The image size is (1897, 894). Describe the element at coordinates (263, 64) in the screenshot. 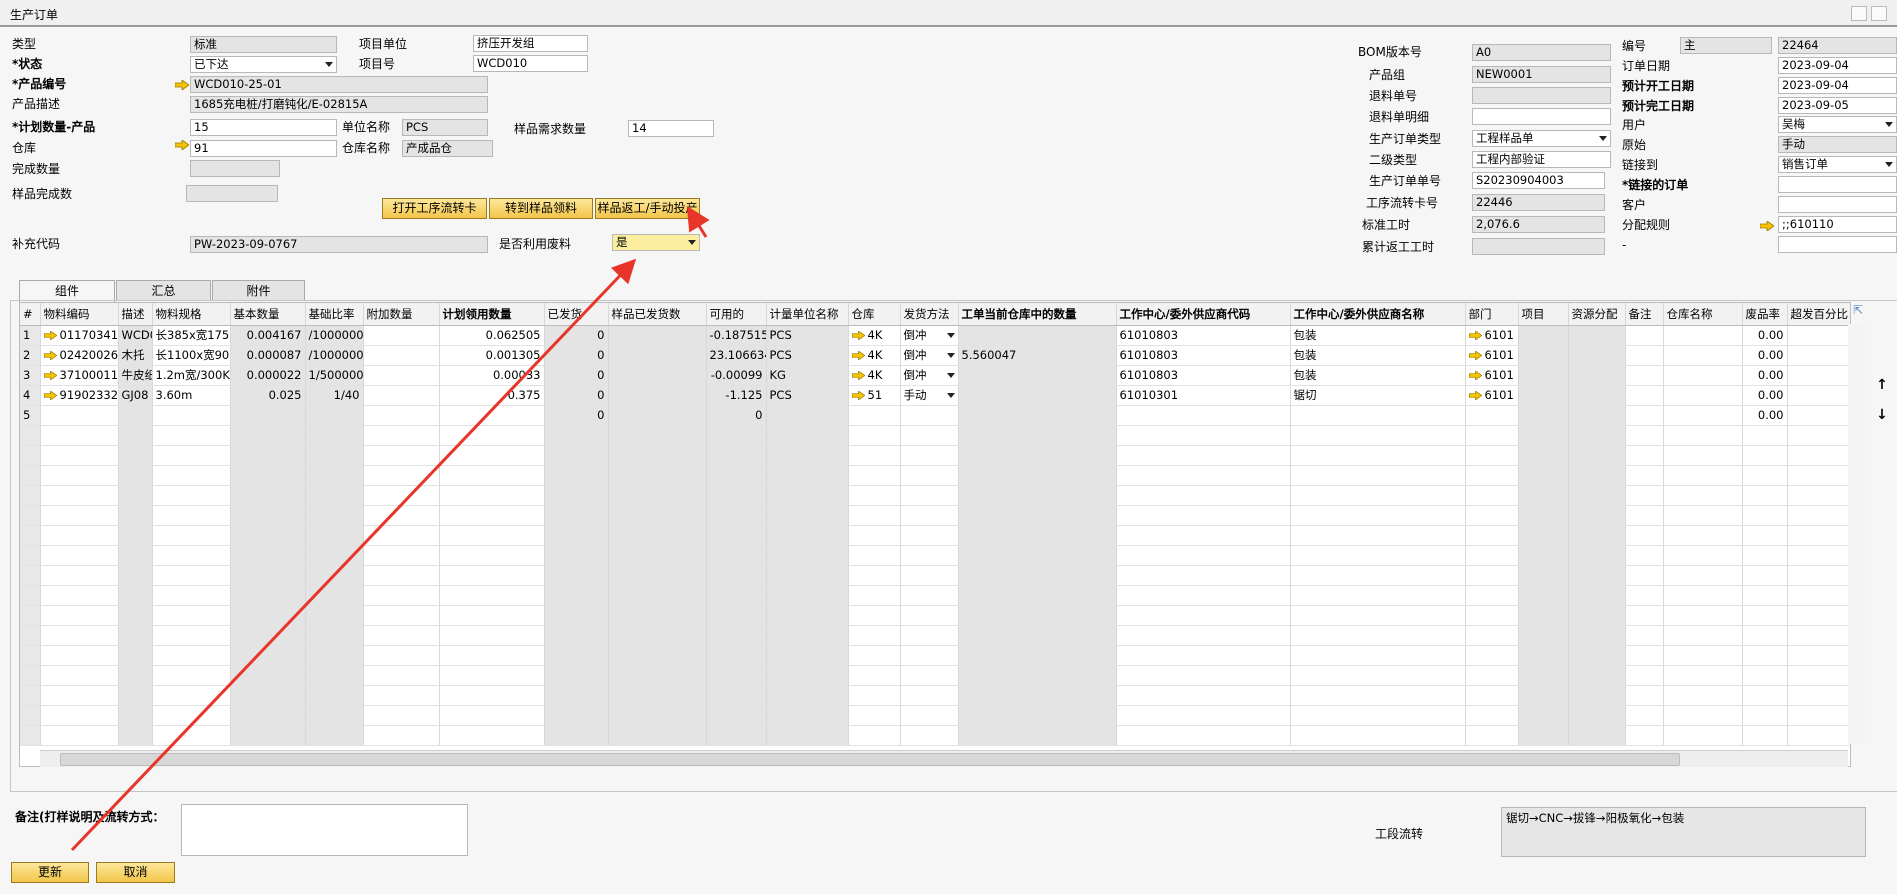

I see `status-select: 已下达` at that location.